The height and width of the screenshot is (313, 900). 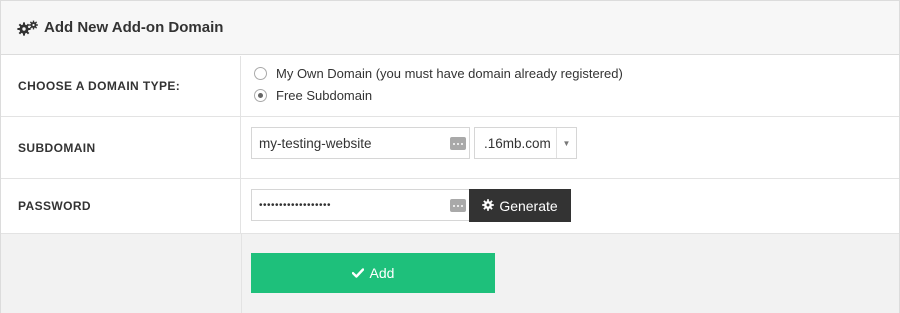 What do you see at coordinates (488, 206) in the screenshot?
I see `cog-icon` at bounding box center [488, 206].